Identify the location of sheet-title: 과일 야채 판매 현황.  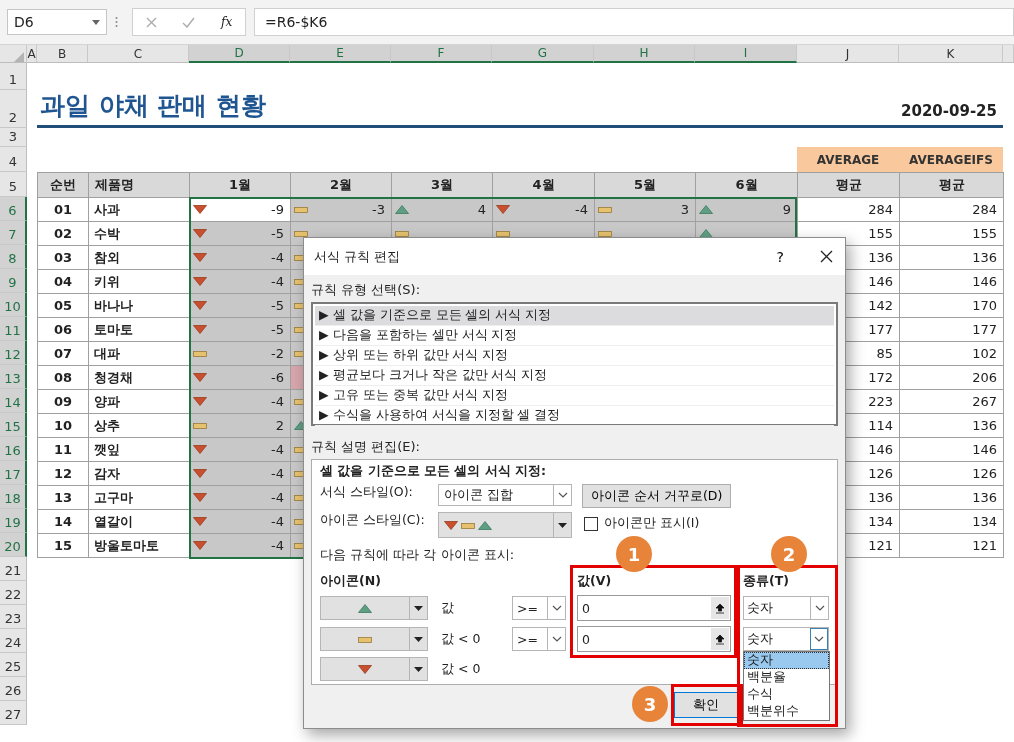
(417, 109).